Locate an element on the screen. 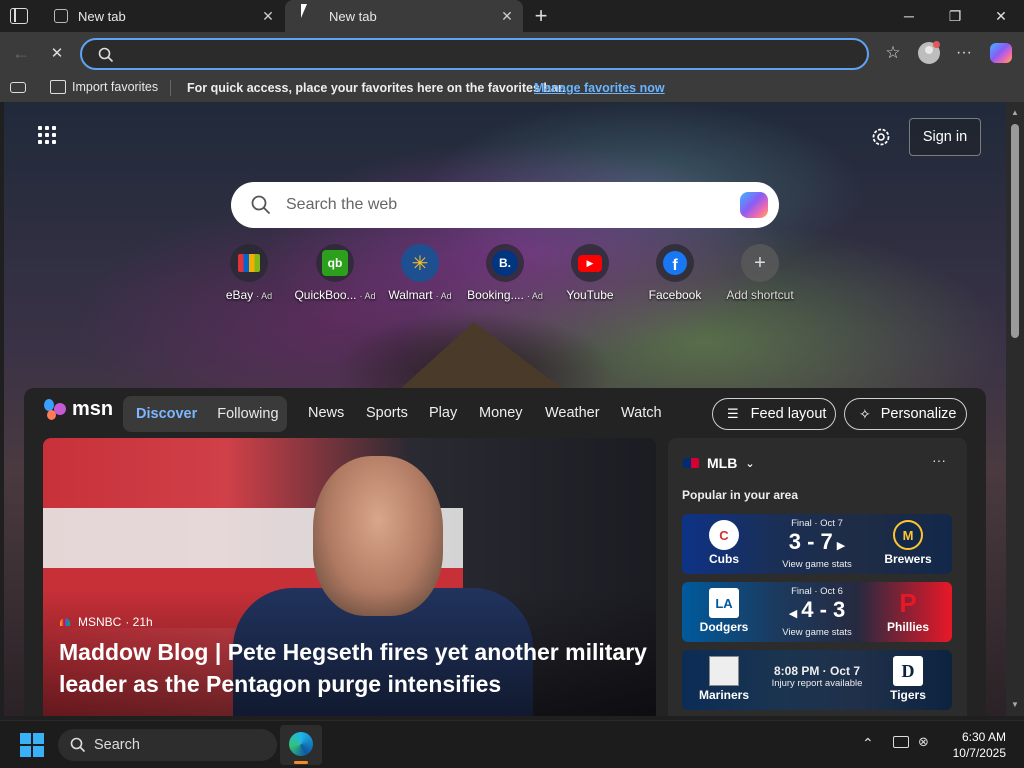  feed-layout-label: Feed layout is located at coordinates (788, 414).